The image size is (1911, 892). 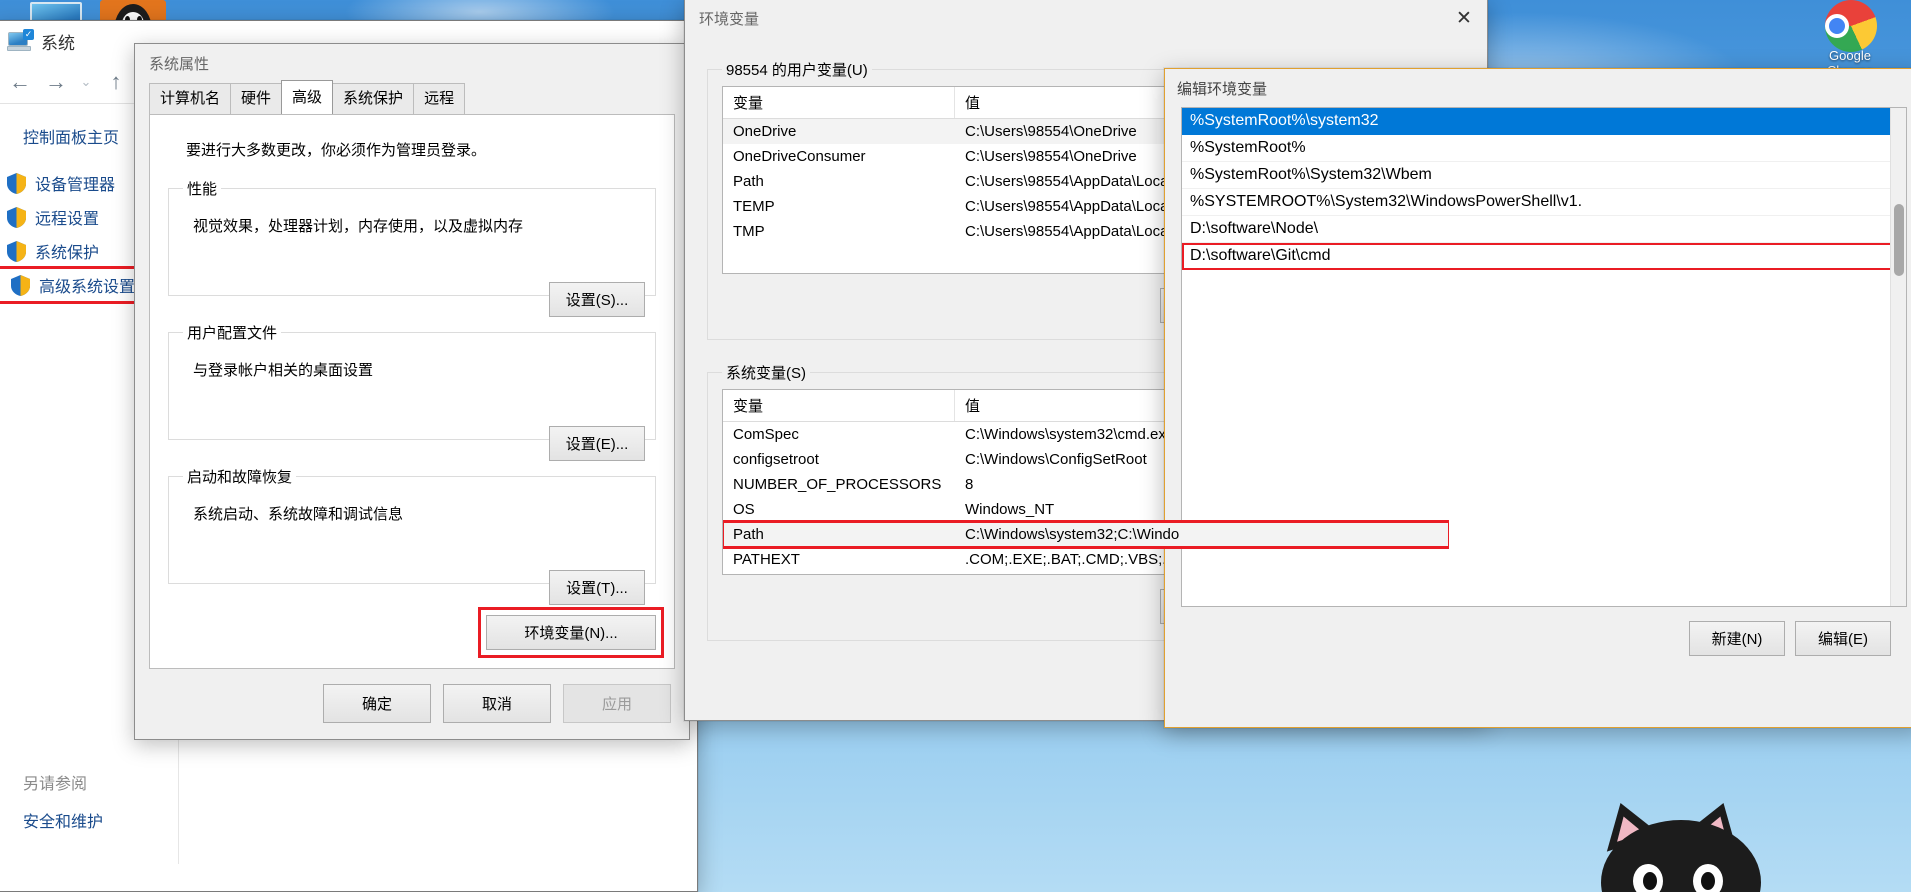 I want to click on system-window-title-text: 系统, so click(x=58, y=43).